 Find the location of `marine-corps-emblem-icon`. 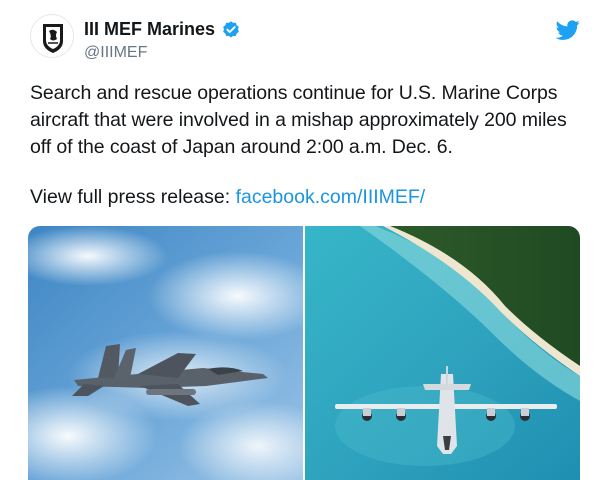

marine-corps-emblem-icon is located at coordinates (52, 36).